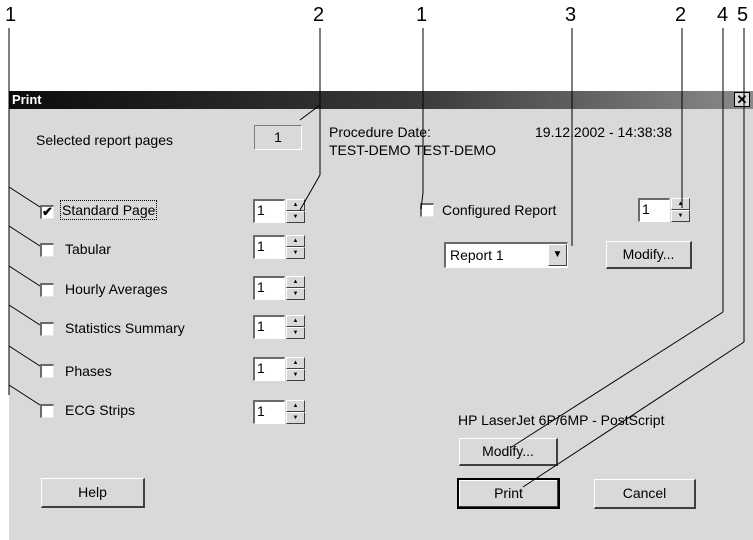 This screenshot has height=540, width=753. What do you see at coordinates (125, 328) in the screenshot?
I see `statistics-summary-label: Statistics Summary` at bounding box center [125, 328].